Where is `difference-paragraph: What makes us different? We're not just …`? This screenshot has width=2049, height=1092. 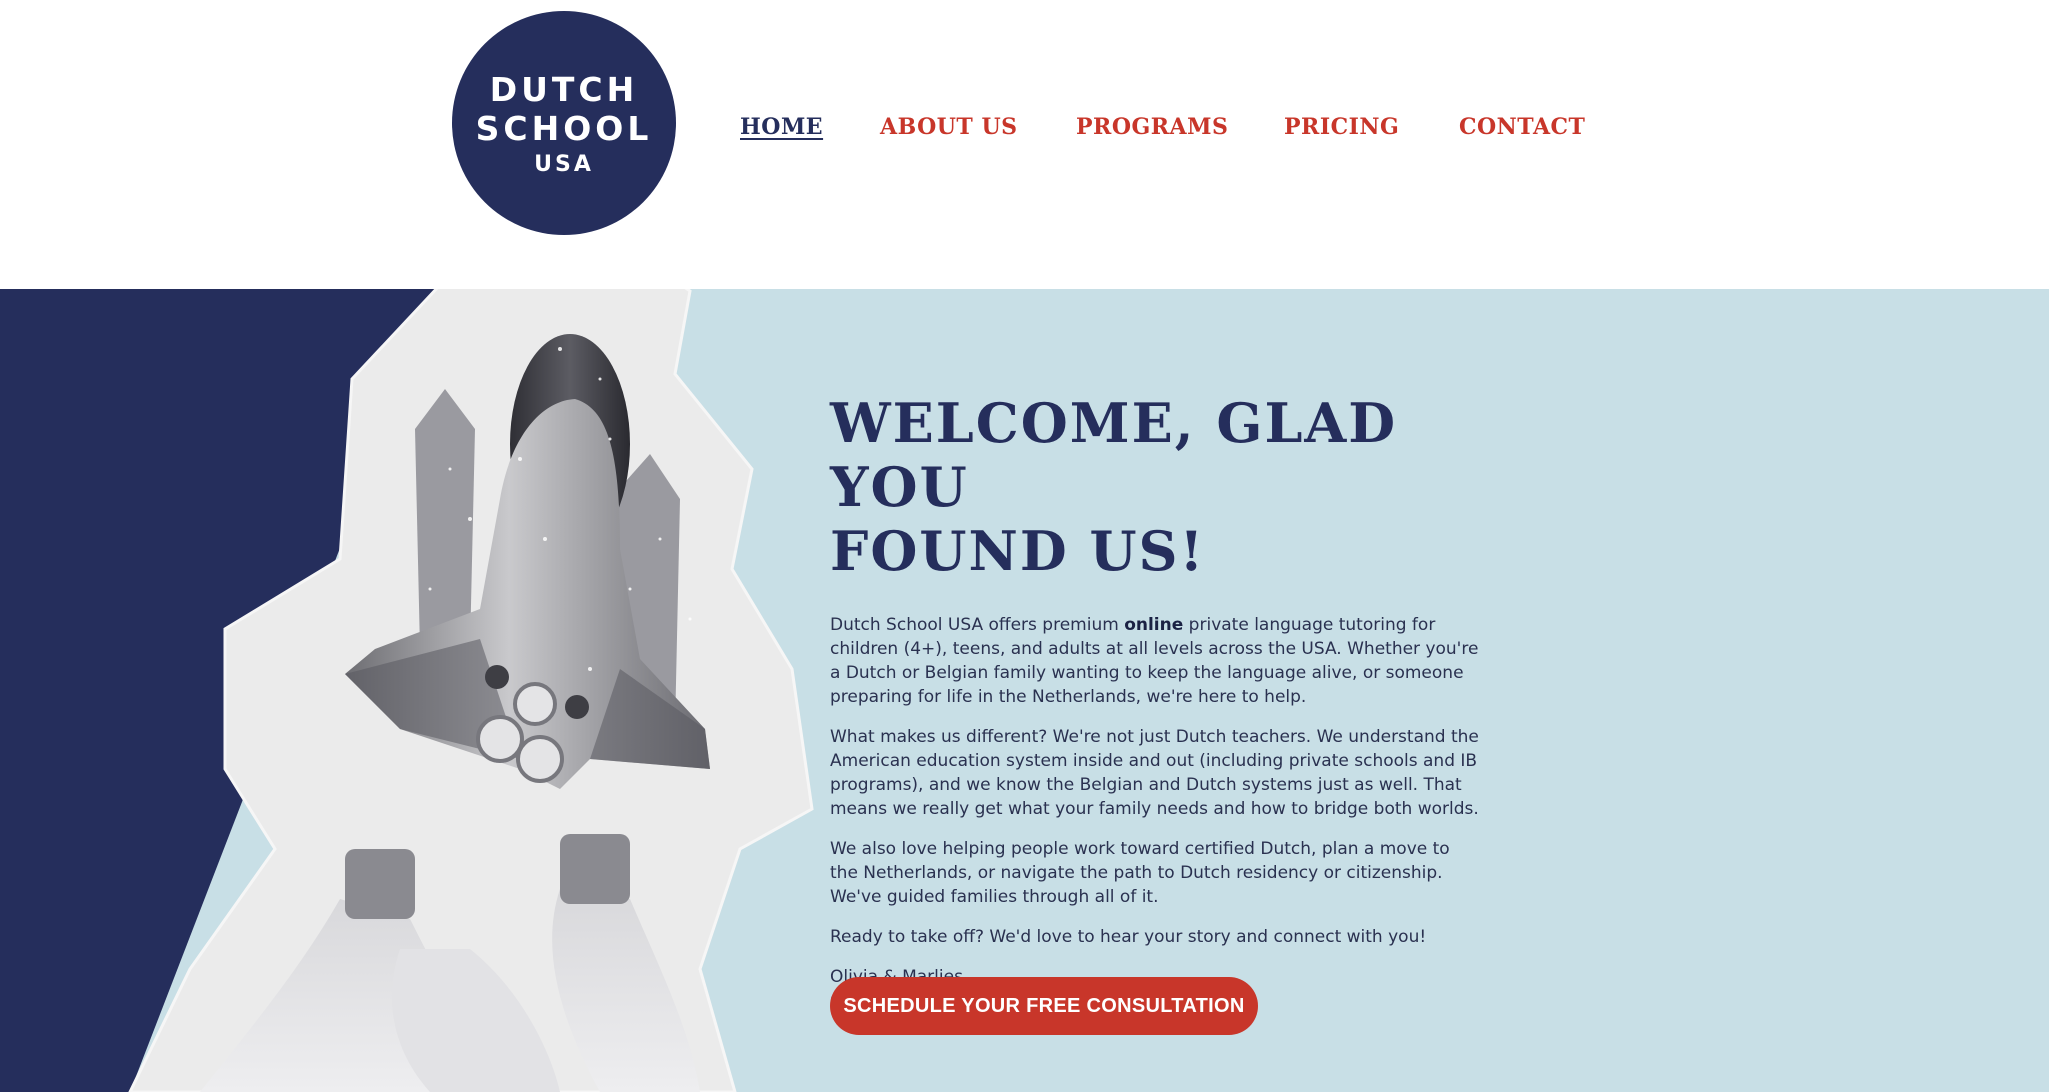 difference-paragraph: What makes us different? We're not just … is located at coordinates (1154, 773).